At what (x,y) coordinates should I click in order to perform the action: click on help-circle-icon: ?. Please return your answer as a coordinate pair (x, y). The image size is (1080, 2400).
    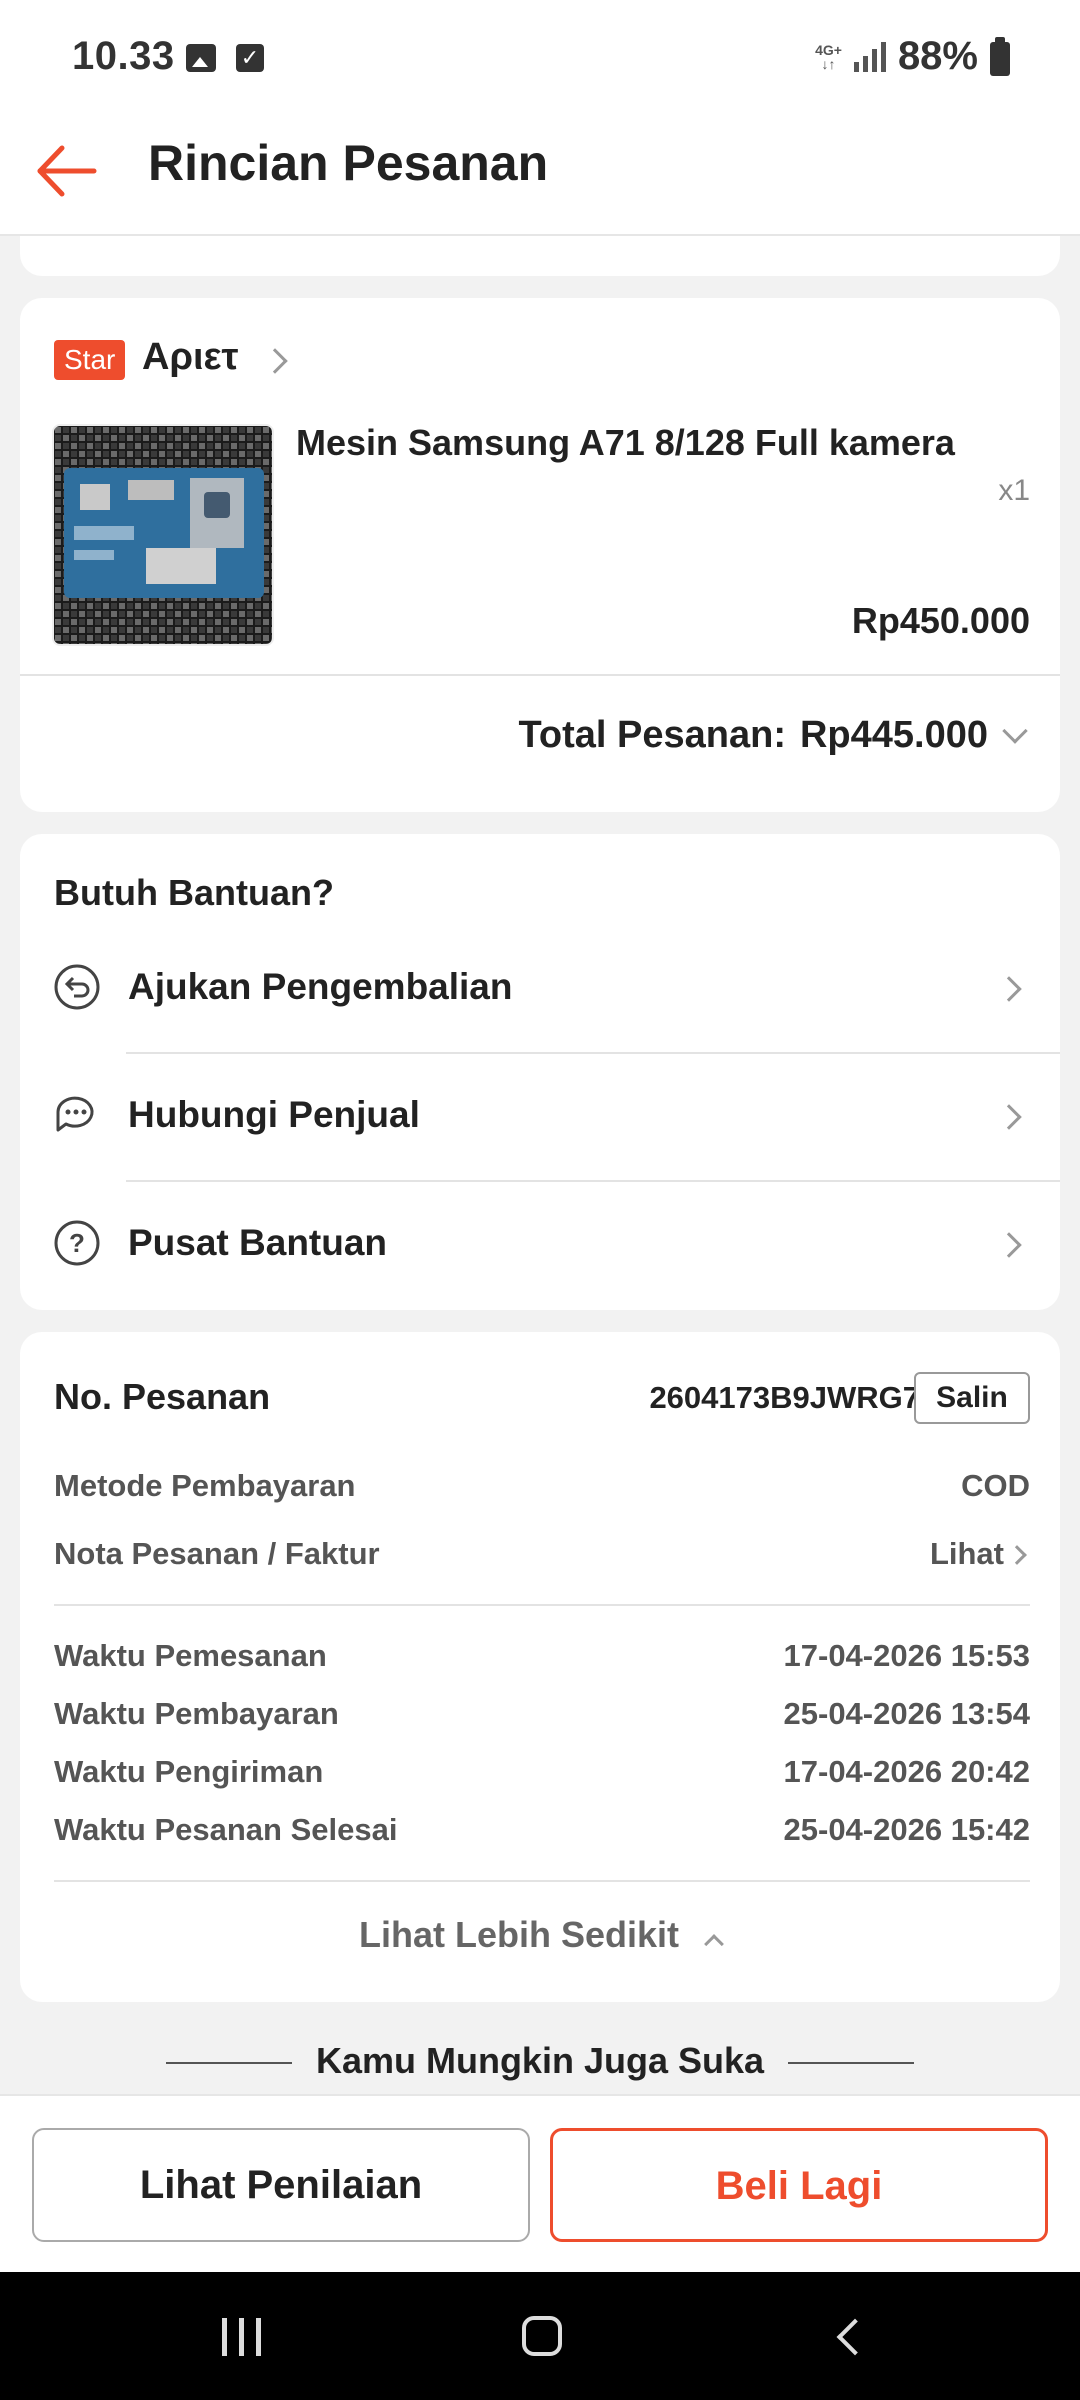
    Looking at the image, I should click on (77, 1243).